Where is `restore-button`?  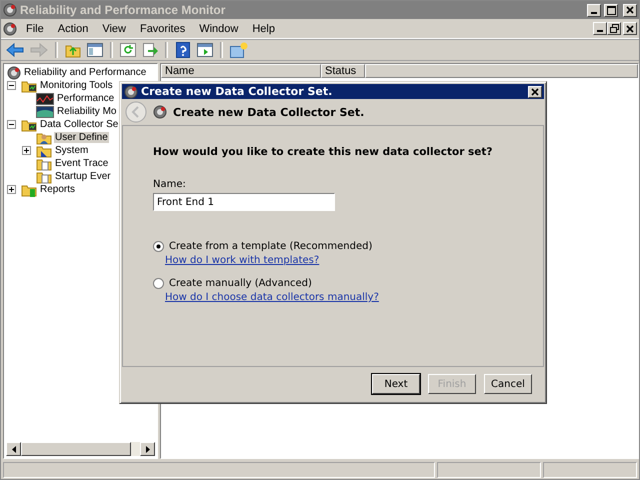 restore-button is located at coordinates (614, 28).